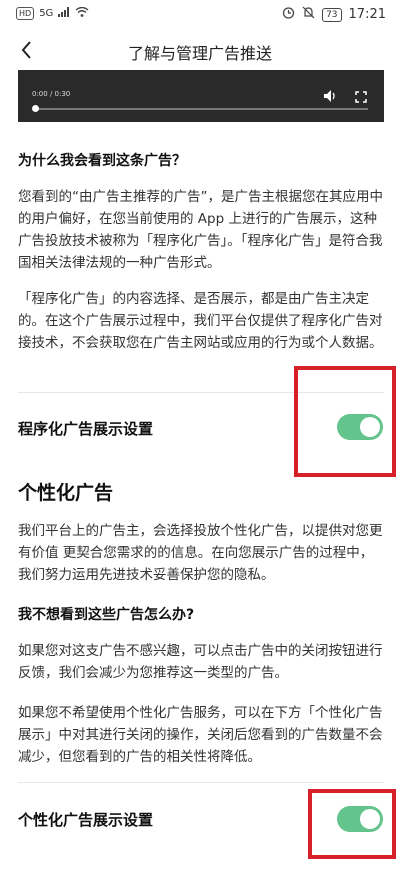 Image resolution: width=400 pixels, height=888 pixels. Describe the element at coordinates (82, 13) in the screenshot. I see `wifi-icon` at that location.